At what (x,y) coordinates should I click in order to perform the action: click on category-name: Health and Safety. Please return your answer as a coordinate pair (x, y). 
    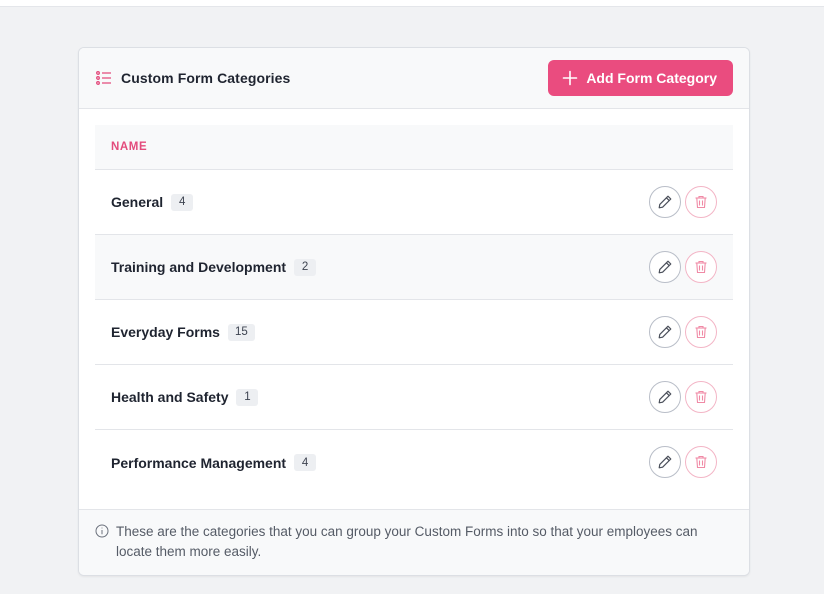
    Looking at the image, I should click on (170, 397).